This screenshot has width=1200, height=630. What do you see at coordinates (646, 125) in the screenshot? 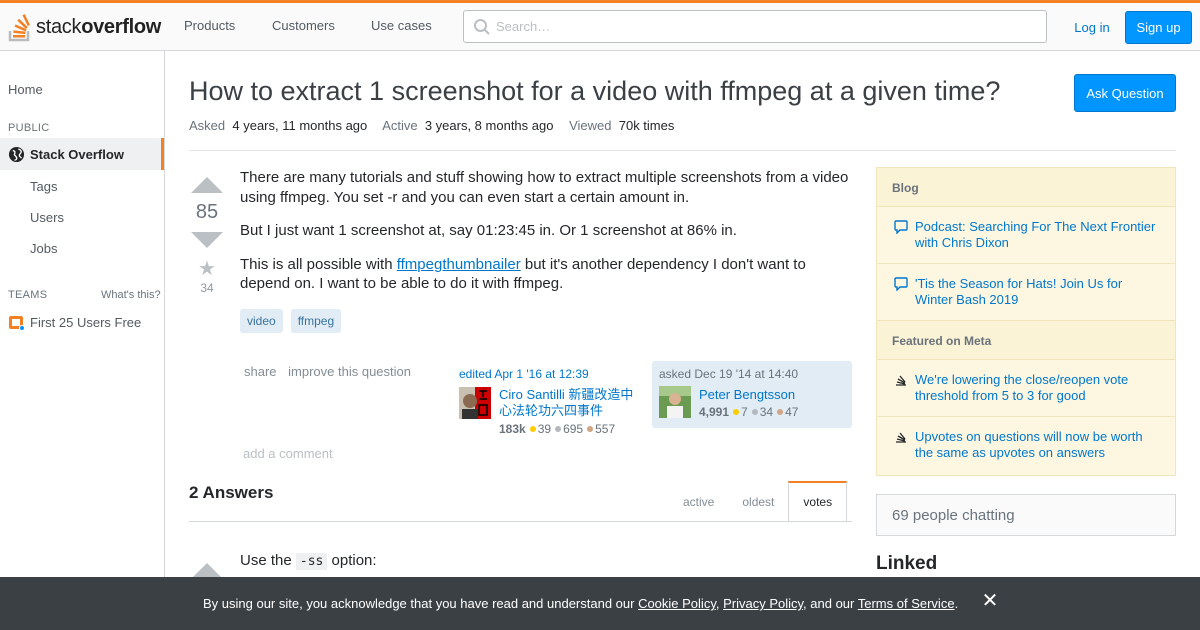
I see `viewed-value: 70k times` at bounding box center [646, 125].